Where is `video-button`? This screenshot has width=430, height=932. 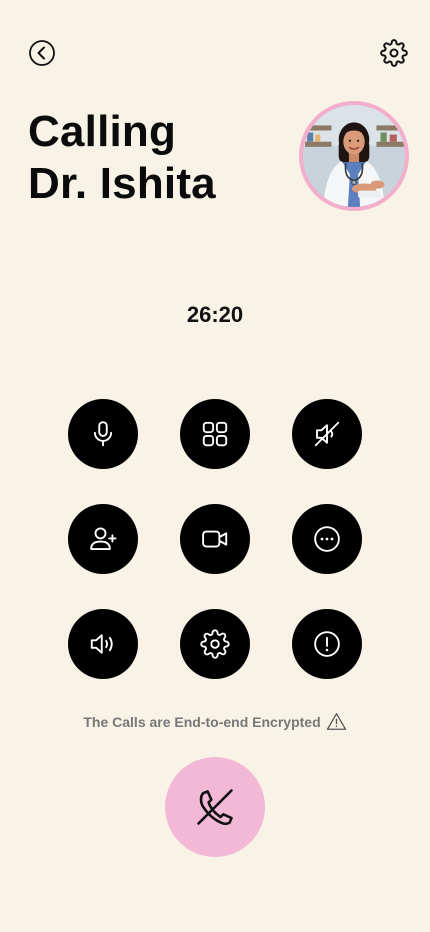
video-button is located at coordinates (215, 539).